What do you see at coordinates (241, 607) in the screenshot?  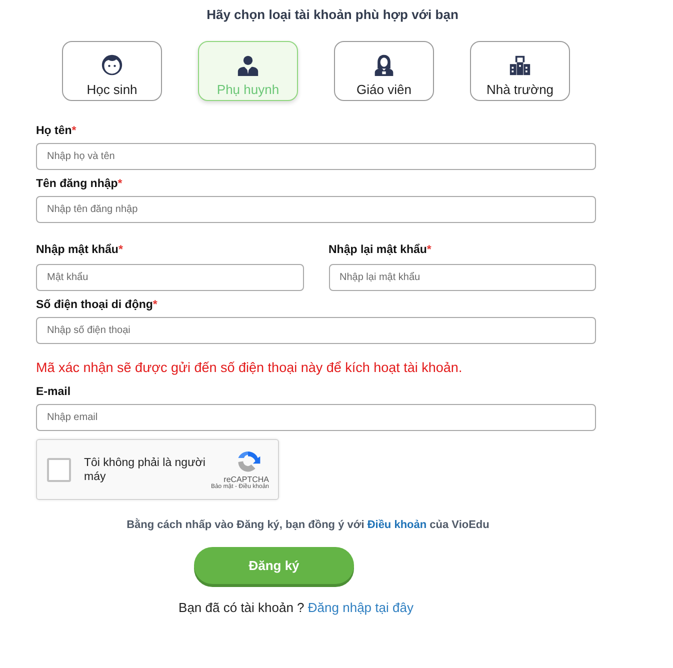 I see `login-question: Bạn đã có tài khoản ?` at bounding box center [241, 607].